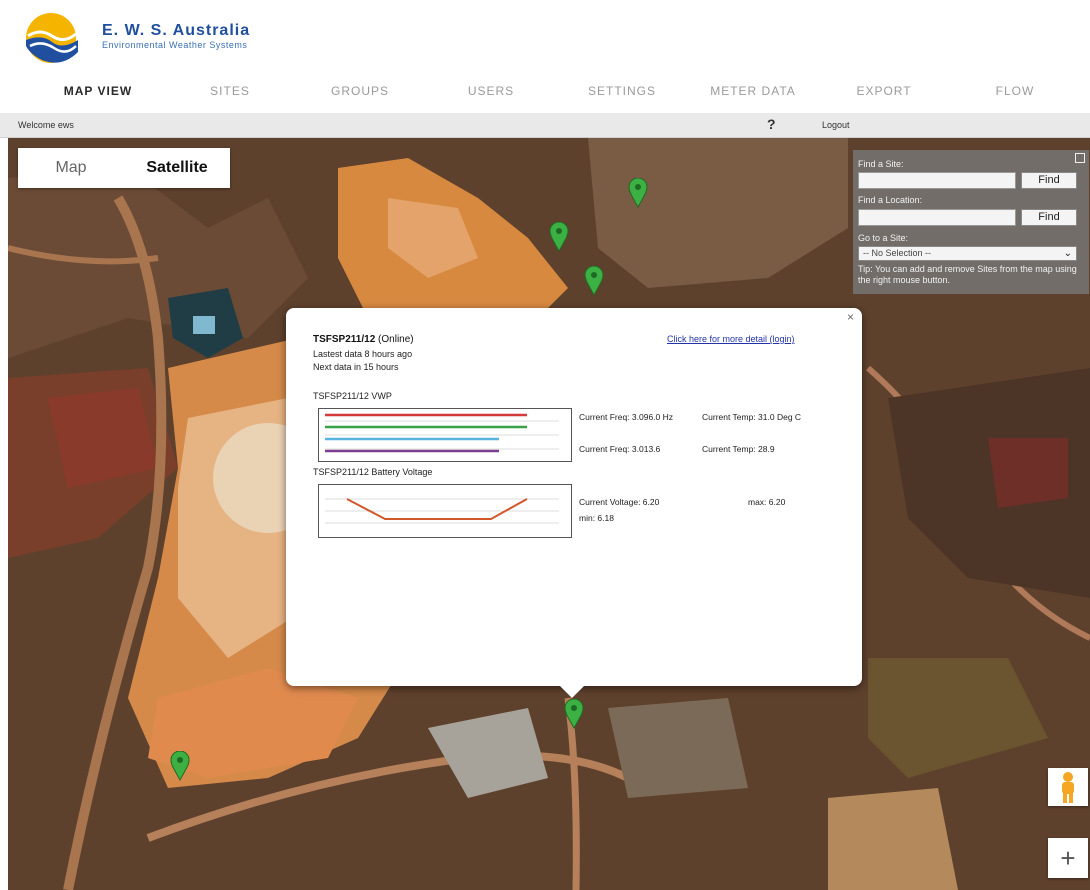 The height and width of the screenshot is (890, 1090). Describe the element at coordinates (731, 339) in the screenshot. I see `more-detail-link: Click here for more detail (login)` at that location.